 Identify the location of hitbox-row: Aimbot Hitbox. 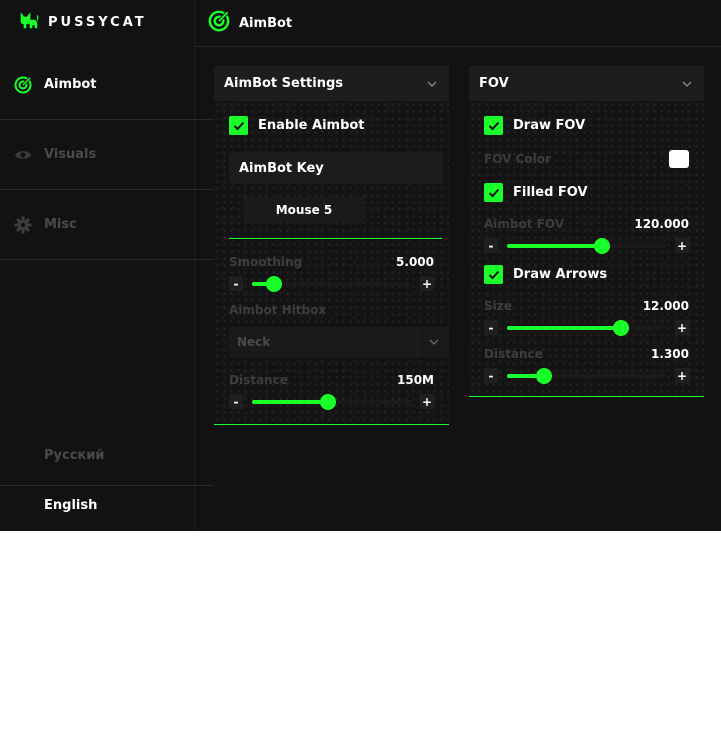
(331, 310).